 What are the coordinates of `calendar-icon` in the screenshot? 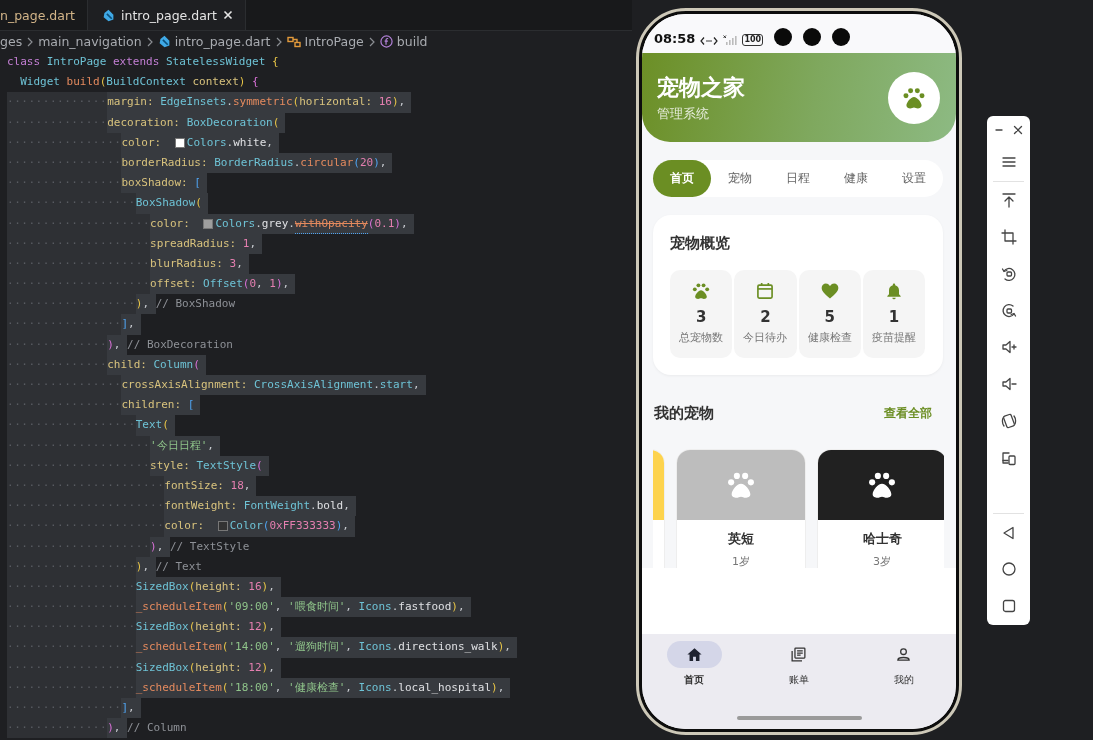 It's located at (765, 291).